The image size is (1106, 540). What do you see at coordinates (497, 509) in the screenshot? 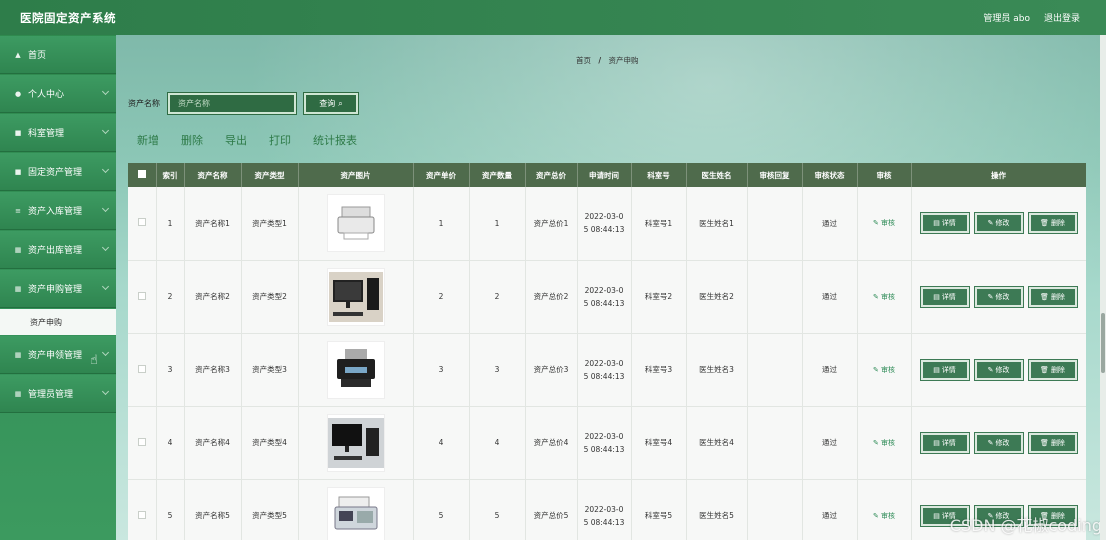
I see `cell-qty: 5` at bounding box center [497, 509].